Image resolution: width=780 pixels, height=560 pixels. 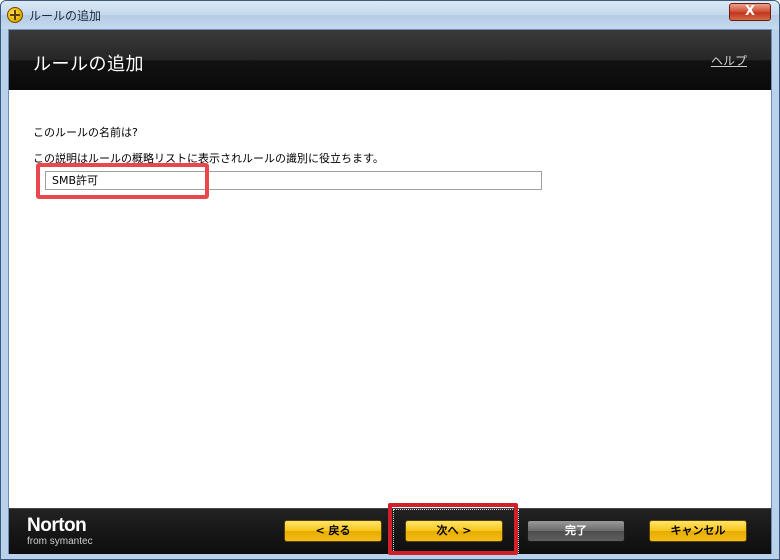 What do you see at coordinates (453, 529) in the screenshot?
I see `next-button-highlight-box` at bounding box center [453, 529].